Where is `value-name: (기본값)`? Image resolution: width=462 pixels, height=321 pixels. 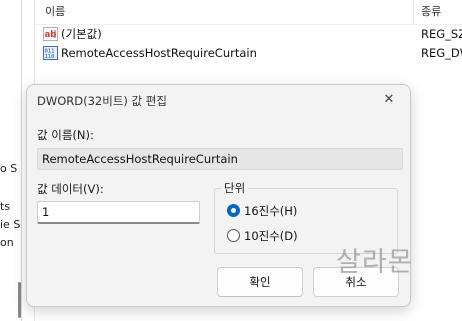 value-name: (기본값) is located at coordinates (81, 34).